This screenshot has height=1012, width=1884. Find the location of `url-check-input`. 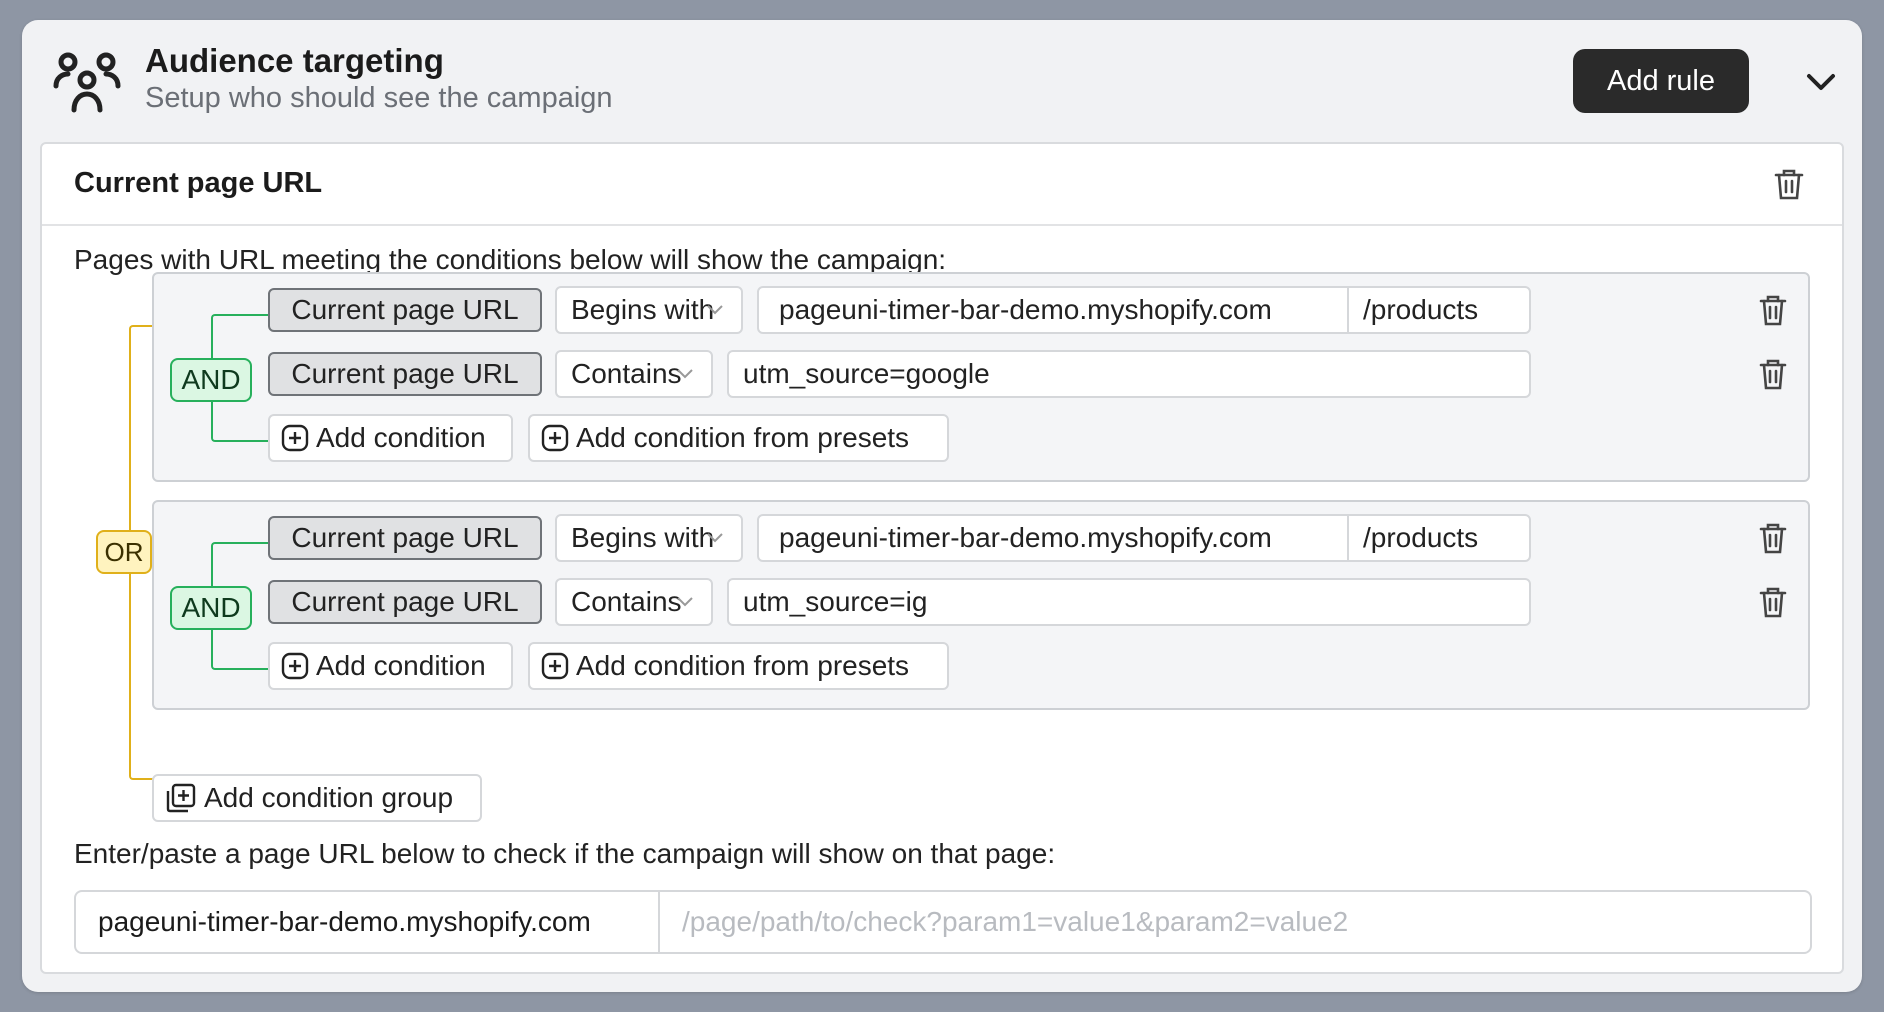

url-check-input is located at coordinates (1235, 922).